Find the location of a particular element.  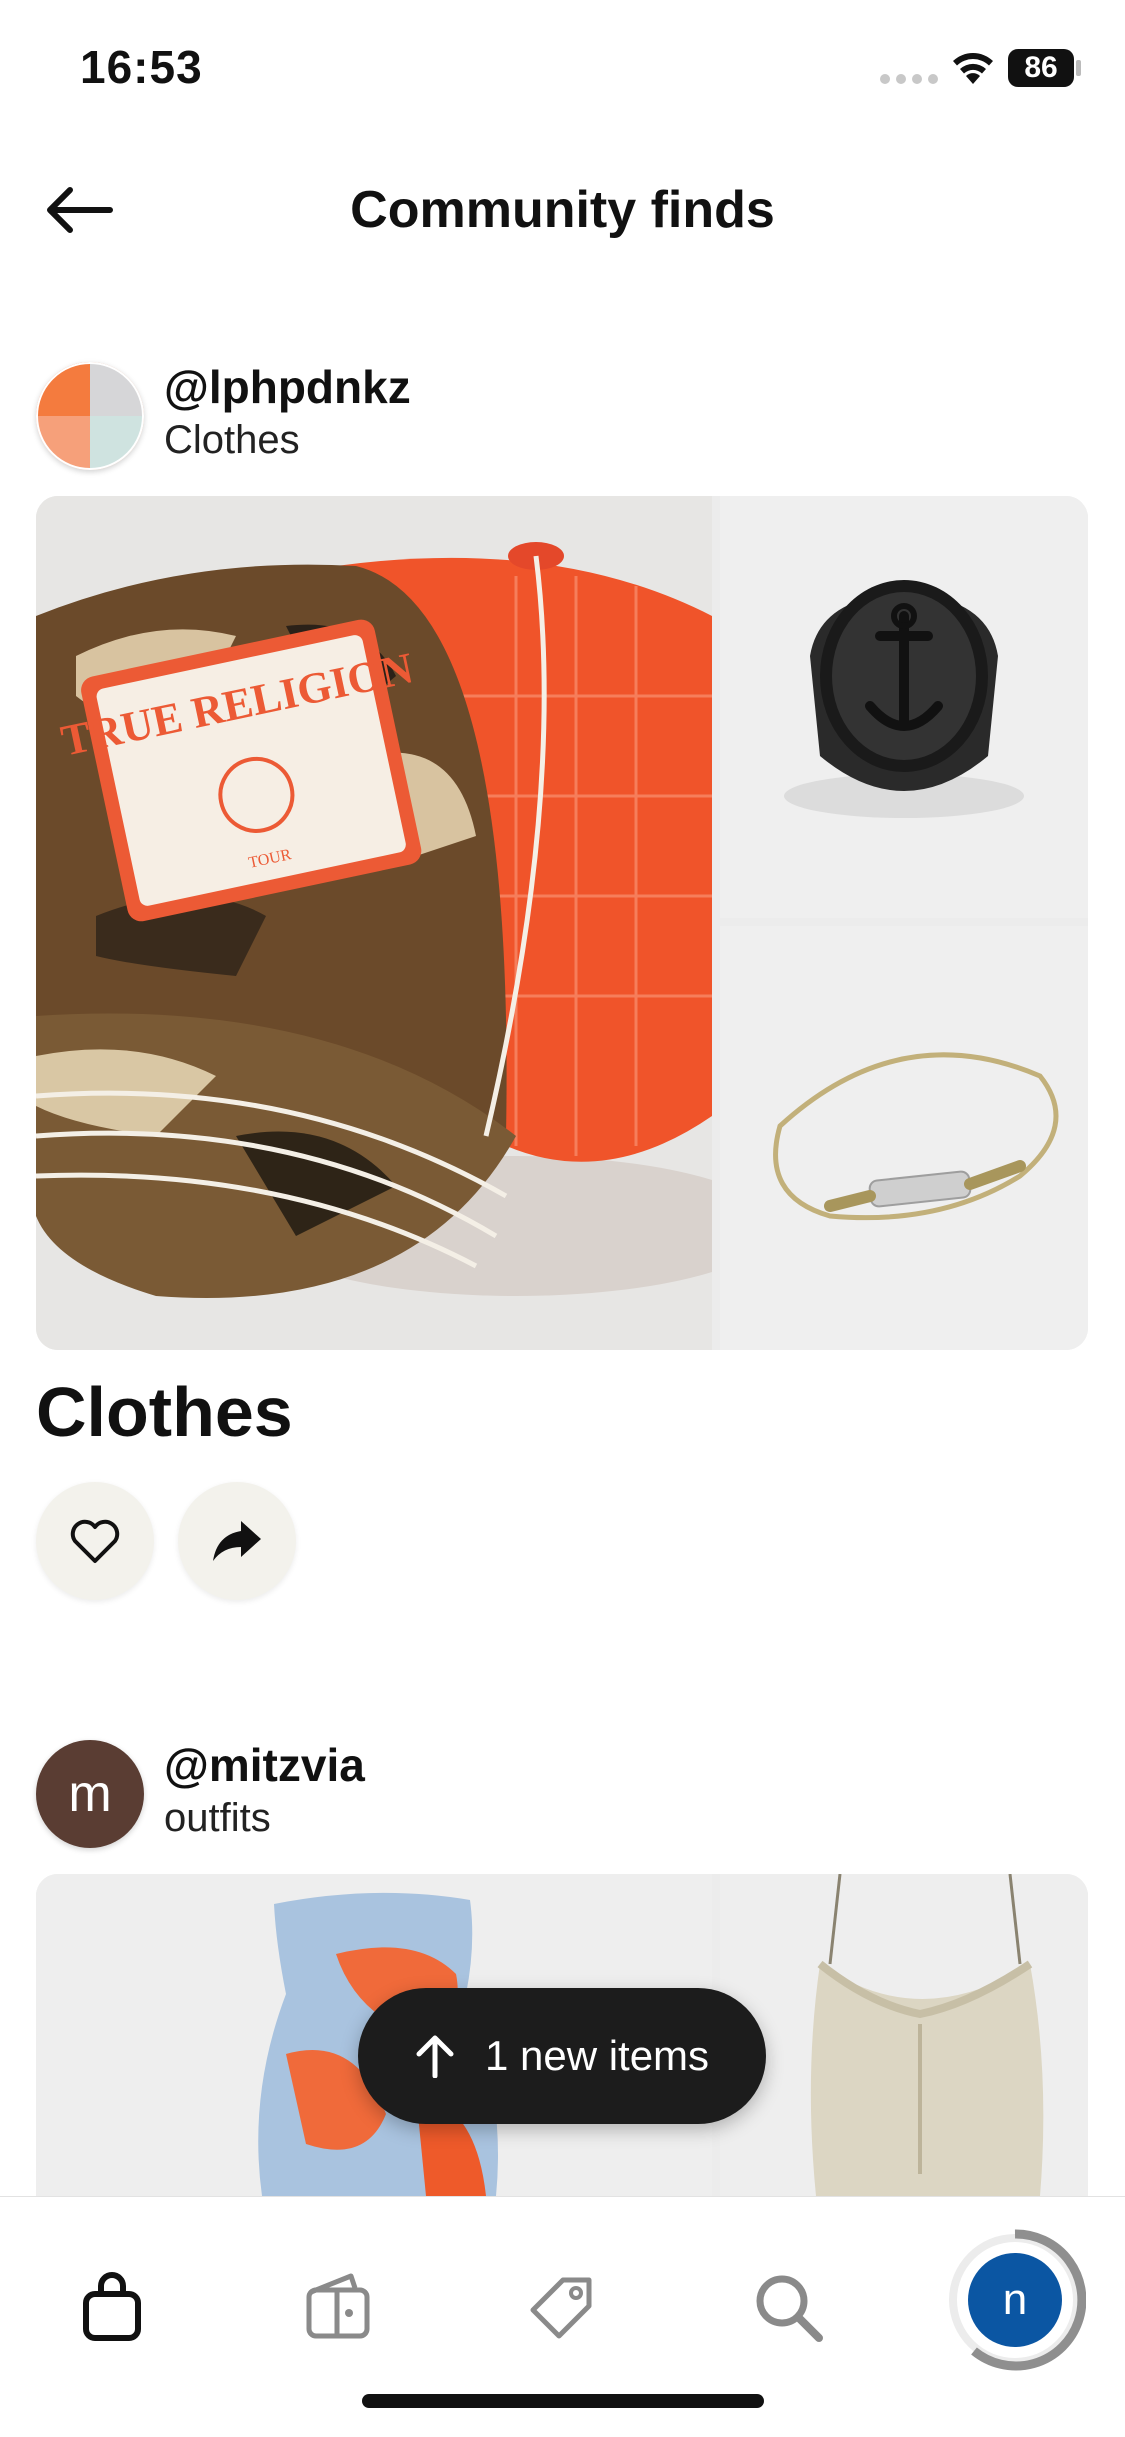

username: @lphpdnkz is located at coordinates (287, 387).